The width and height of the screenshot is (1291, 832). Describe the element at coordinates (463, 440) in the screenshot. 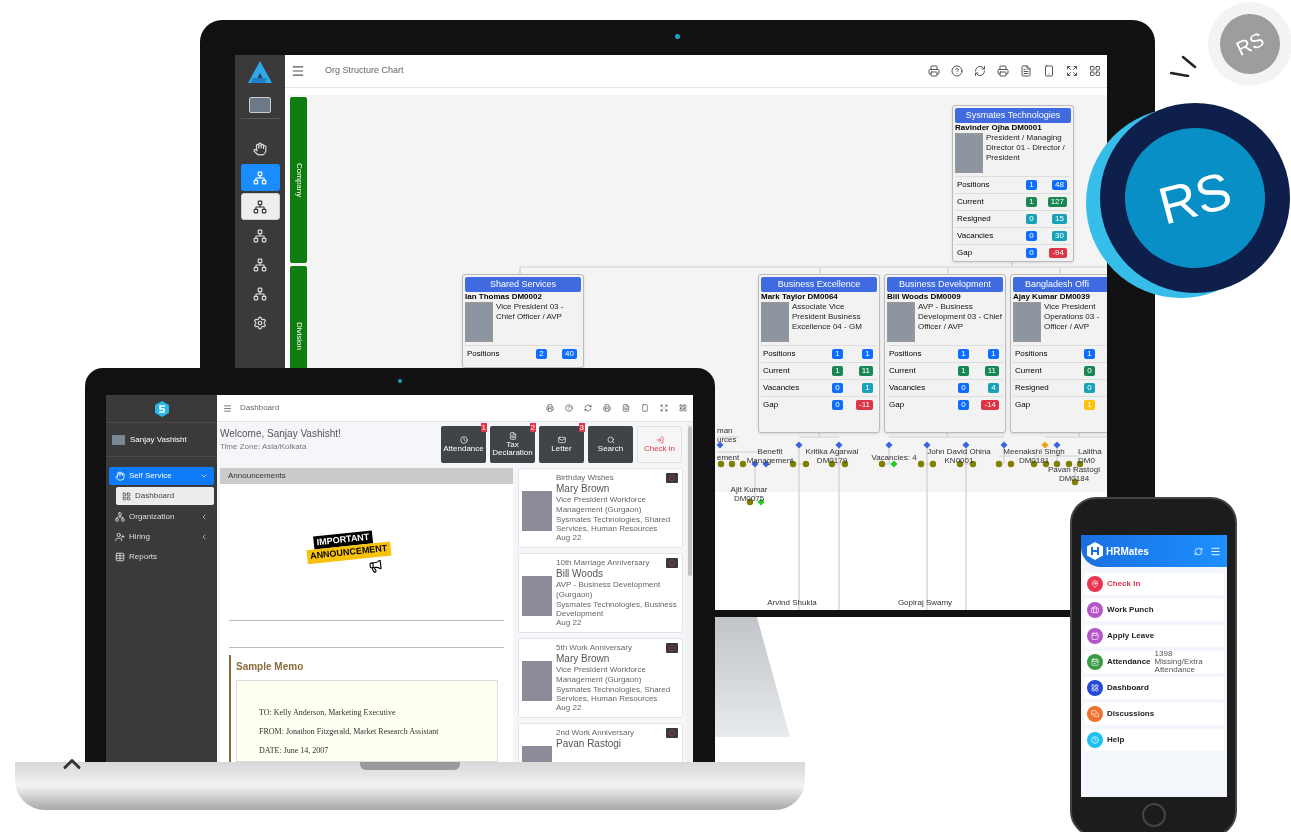

I see `clock-icon` at that location.